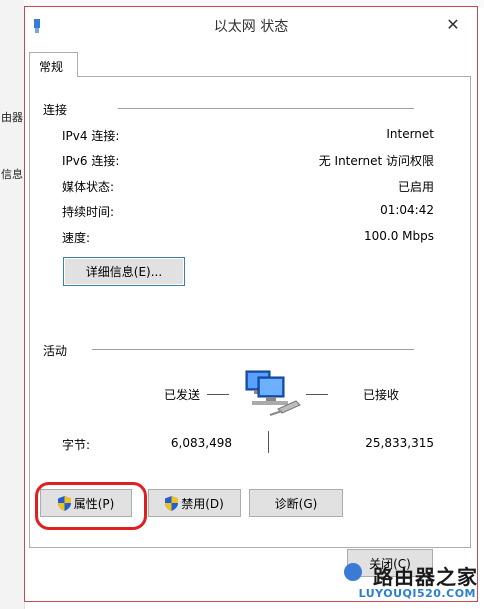 This screenshot has width=484, height=609. I want to click on ipv6-connectivity-value: 无 Internet 访问权限, so click(376, 161).